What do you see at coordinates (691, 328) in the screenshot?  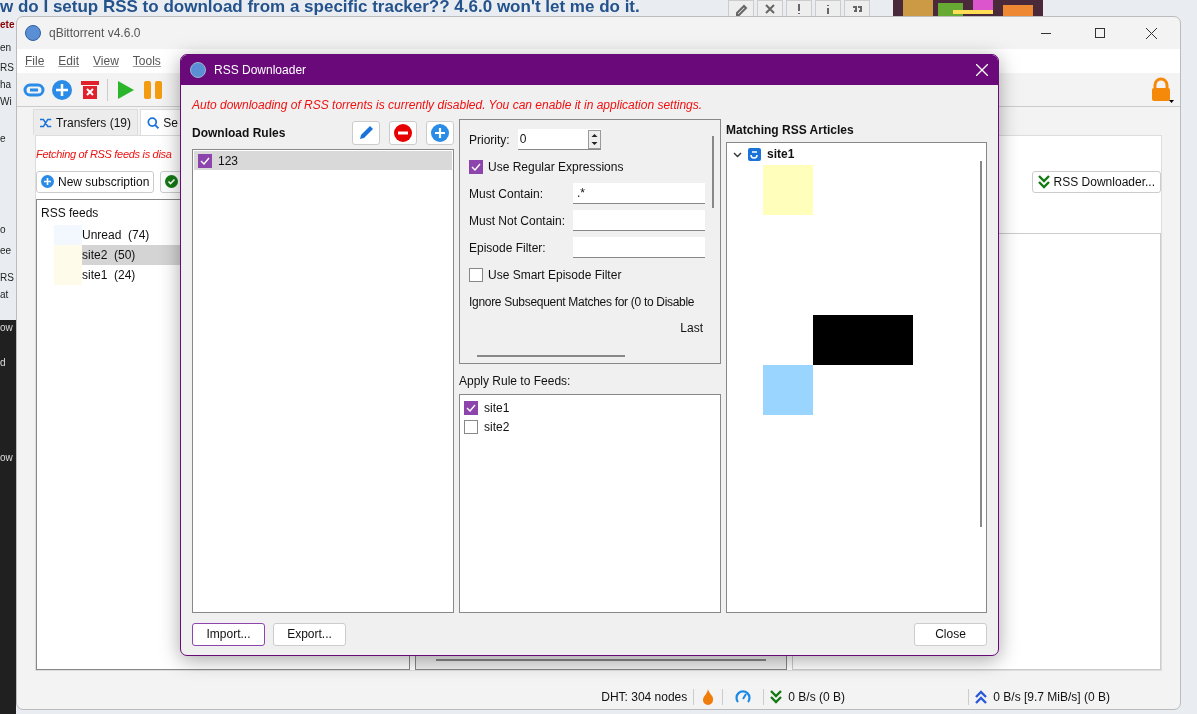 I see `last-match-label: Last` at bounding box center [691, 328].